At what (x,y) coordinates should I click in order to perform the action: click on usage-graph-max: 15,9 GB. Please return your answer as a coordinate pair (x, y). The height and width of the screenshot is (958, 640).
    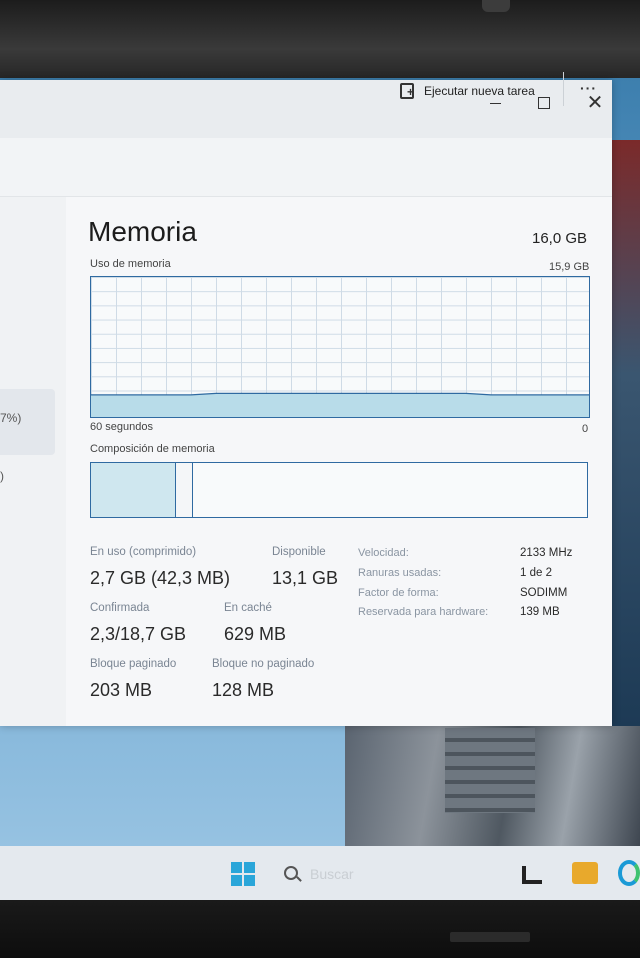
    Looking at the image, I should click on (569, 267).